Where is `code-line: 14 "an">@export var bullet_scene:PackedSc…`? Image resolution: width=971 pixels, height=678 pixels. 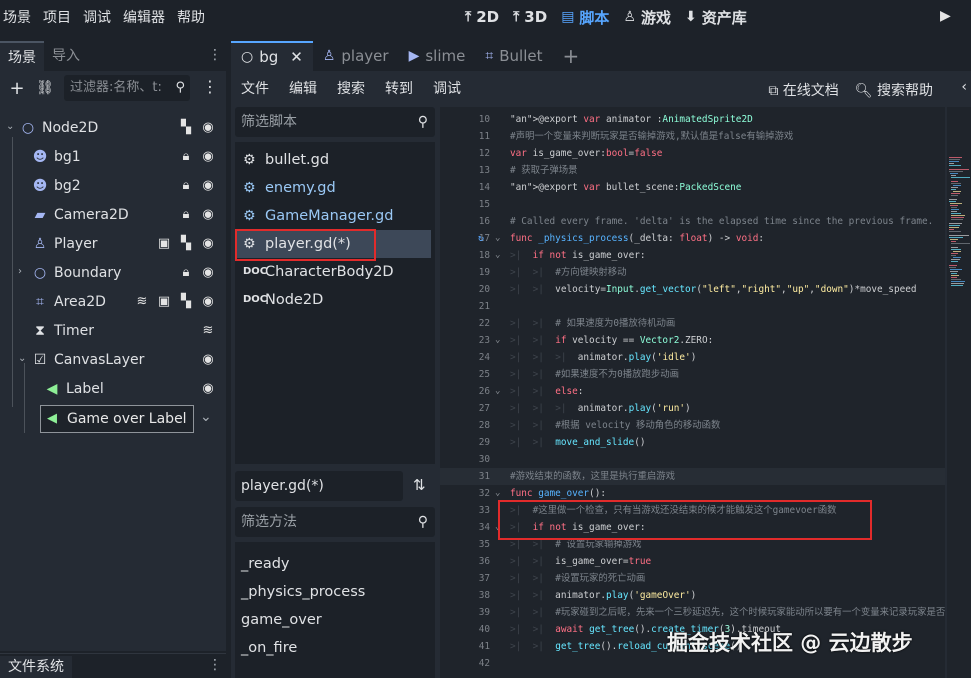
code-line: 14 "an">@export var bullet_scene:PackedSc… is located at coordinates (692, 187).